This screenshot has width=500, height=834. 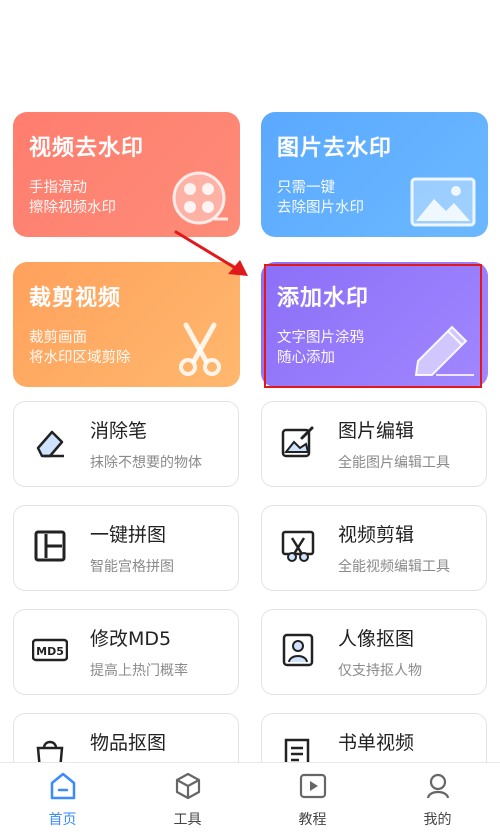 I want to click on card-subtitle: 只需一键, so click(x=306, y=188).